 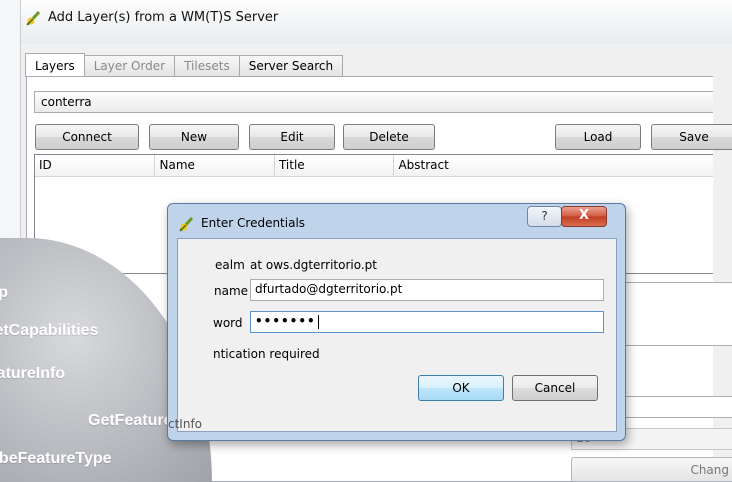 I want to click on slide-line-getcapabilities: GetCapabilities, so click(x=49, y=330).